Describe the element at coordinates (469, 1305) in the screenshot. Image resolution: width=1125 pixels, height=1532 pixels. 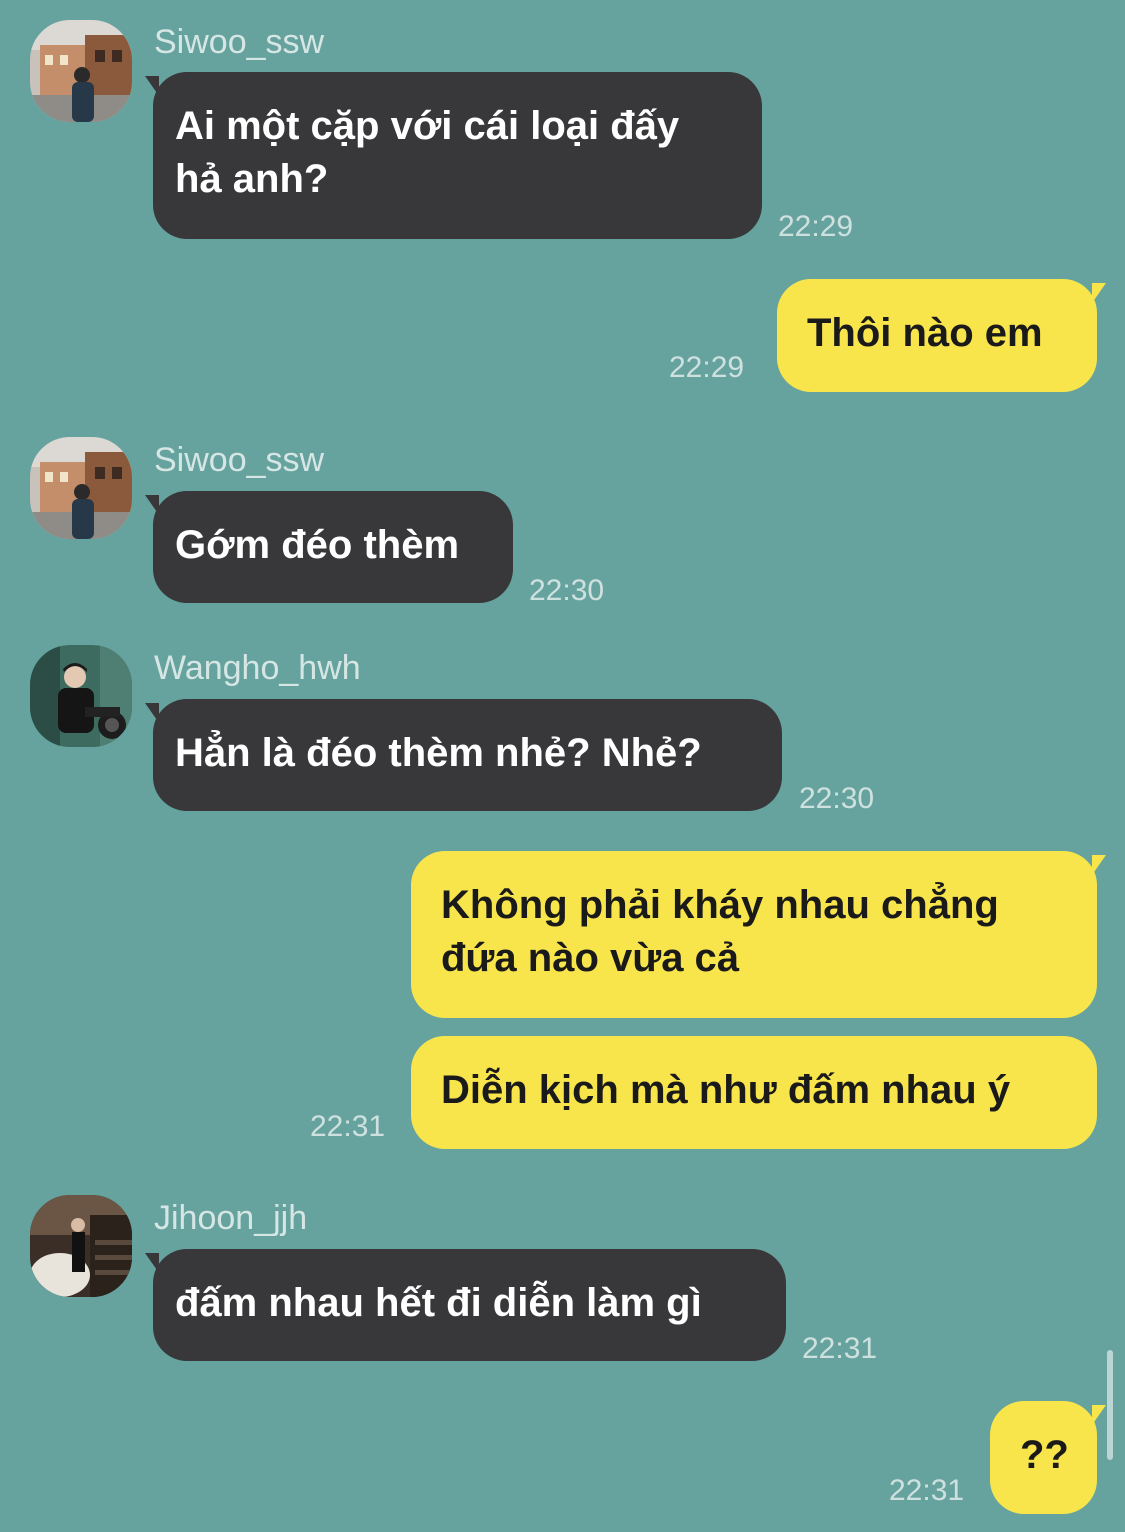
I see `message-bubble: đấm nhau hết đi diễn làm gì` at that location.